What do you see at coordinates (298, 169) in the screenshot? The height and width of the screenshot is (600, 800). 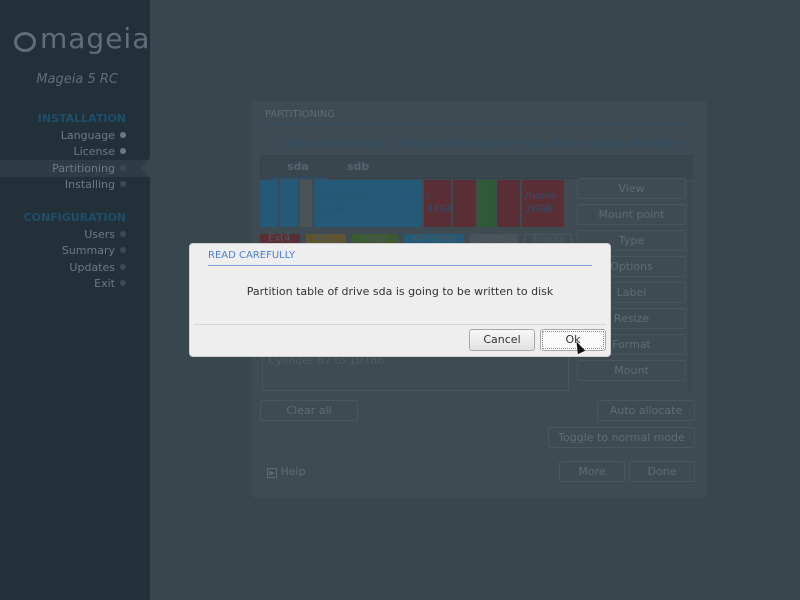 I see `tab-sda: sda` at bounding box center [298, 169].